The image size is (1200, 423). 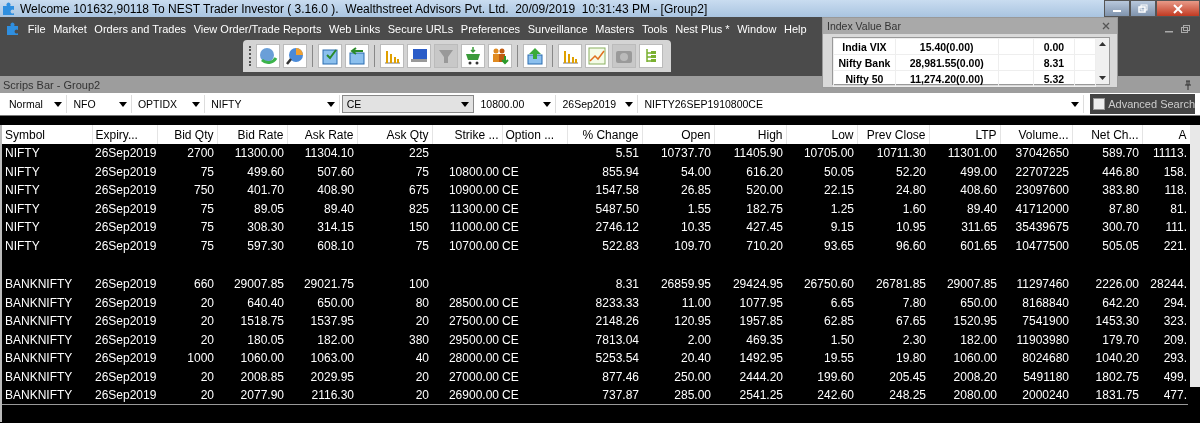 I want to click on table-cell-text: 650.00, so click(x=978, y=303).